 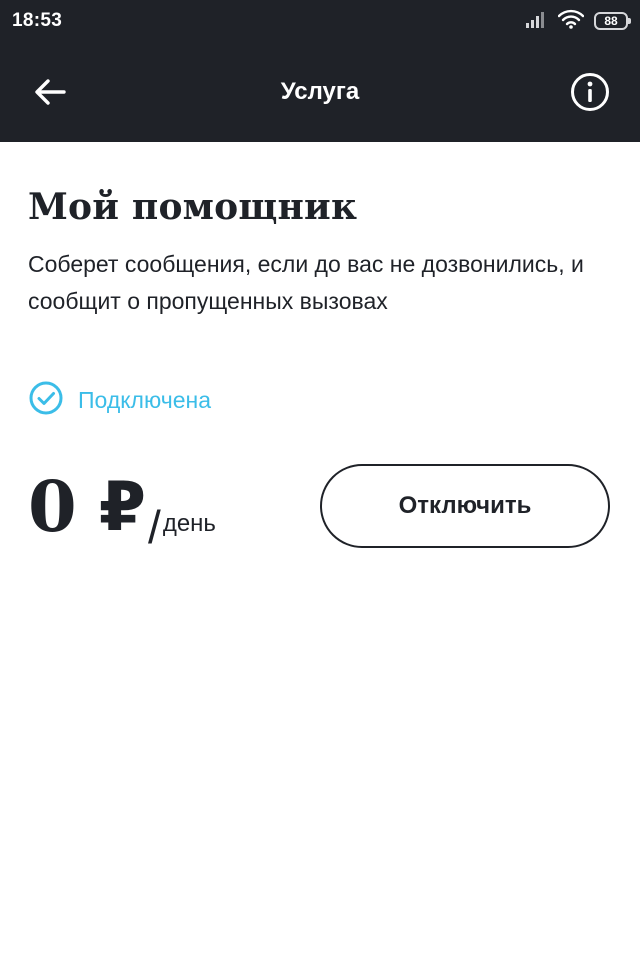 I want to click on price: 0 ₽ / день, so click(x=122, y=508).